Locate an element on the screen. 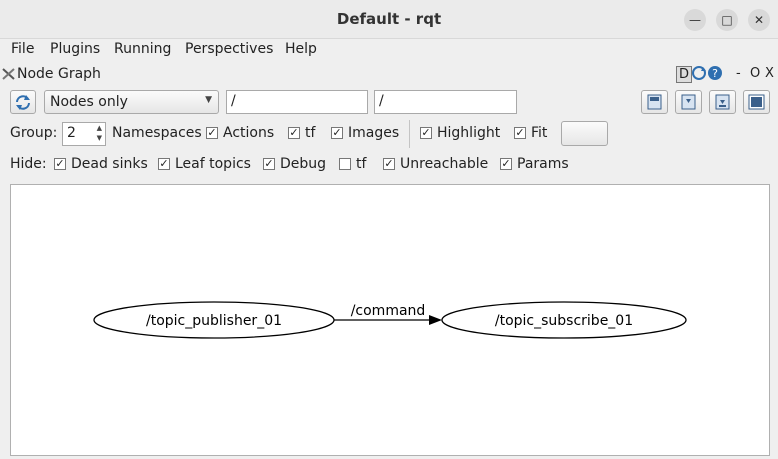  maximize-button: □ is located at coordinates (727, 20).